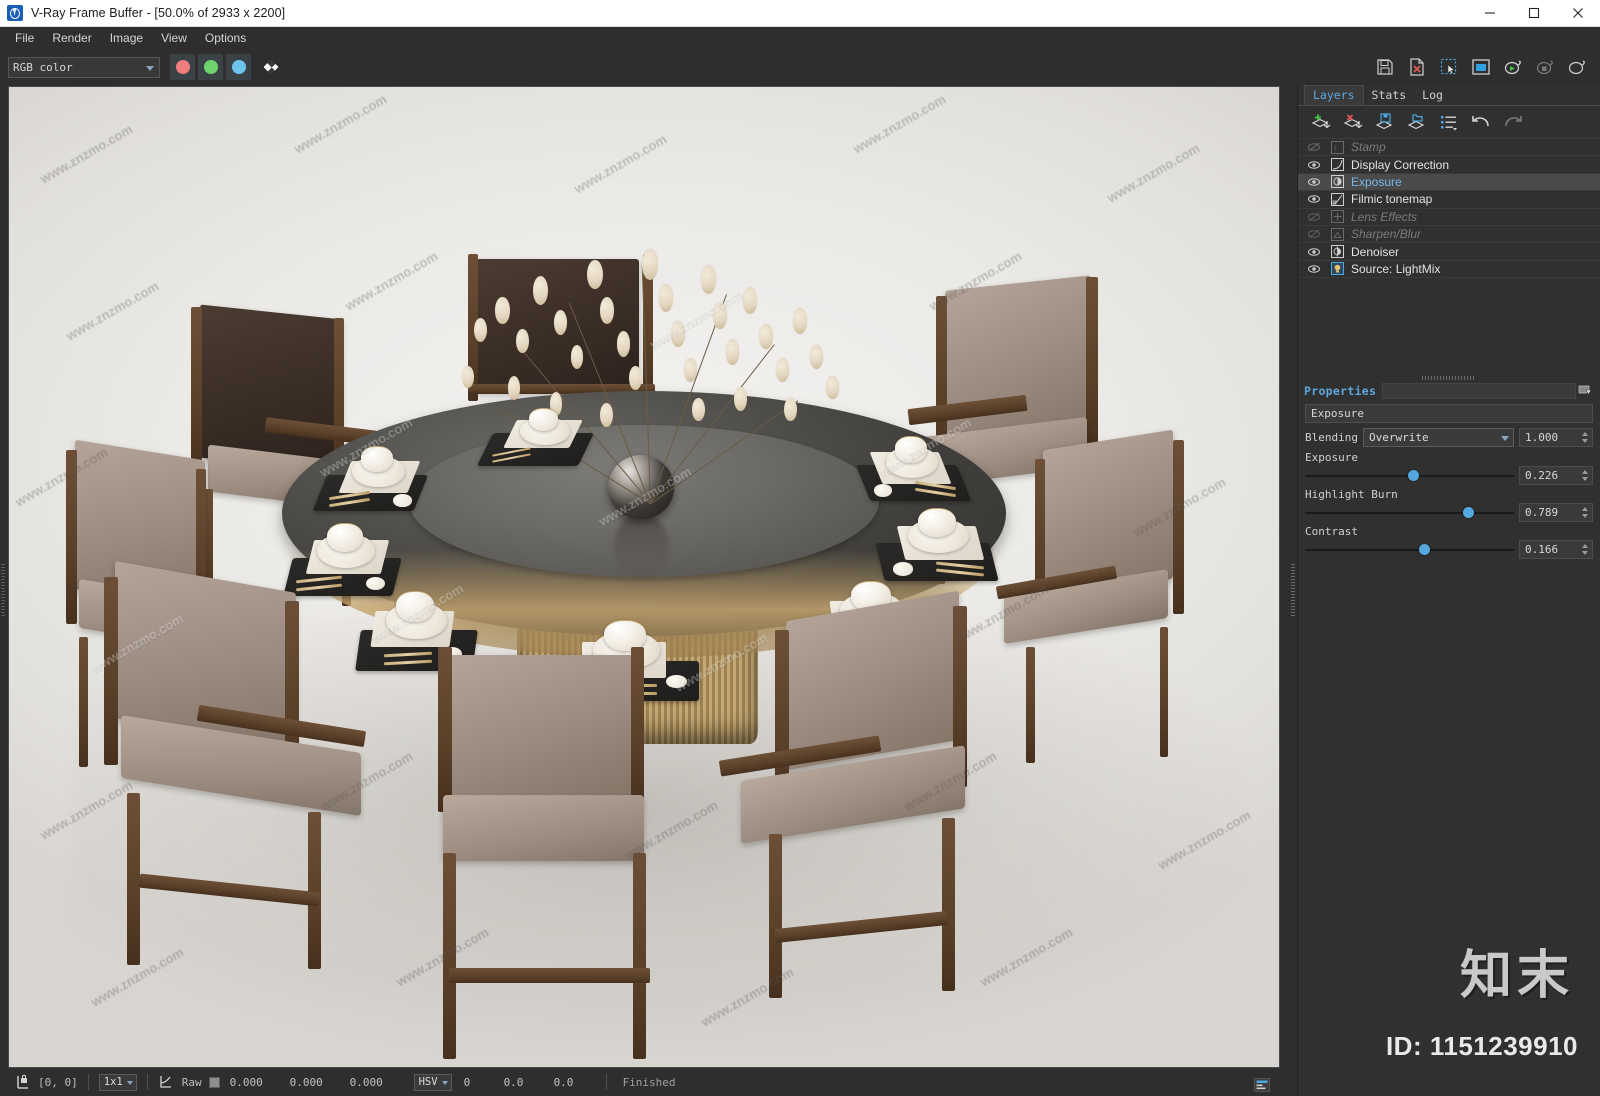 The image size is (1600, 1096). Describe the element at coordinates (1417, 67) in the screenshot. I see `clear-image-button` at that location.